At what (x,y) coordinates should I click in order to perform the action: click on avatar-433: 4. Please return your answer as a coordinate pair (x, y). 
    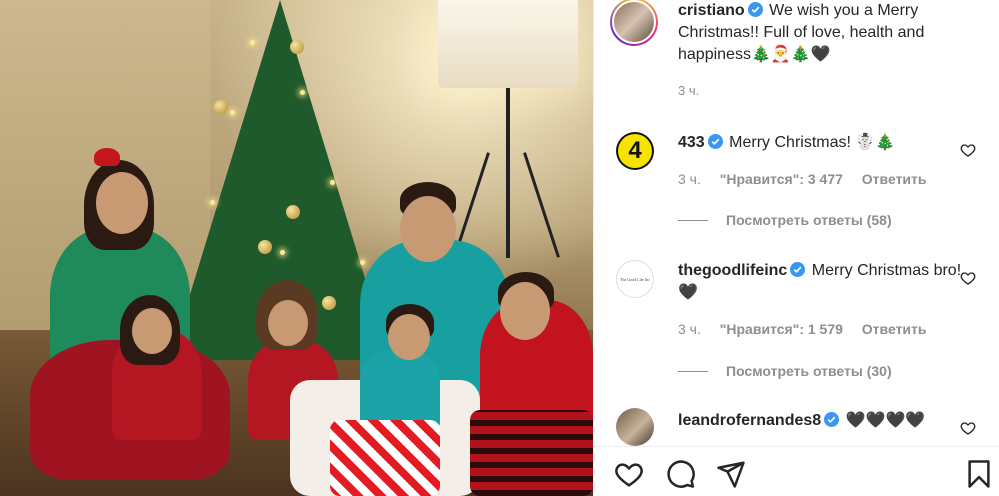
    Looking at the image, I should click on (635, 151).